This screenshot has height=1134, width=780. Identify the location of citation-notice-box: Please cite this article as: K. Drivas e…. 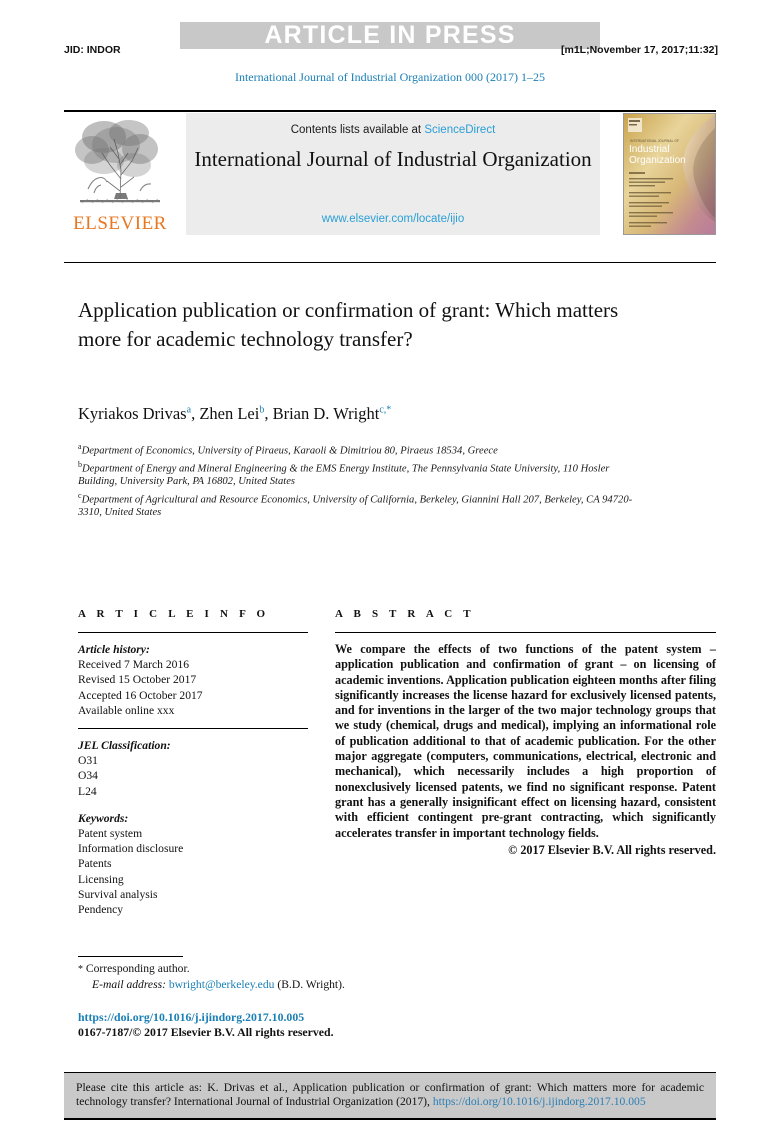
(390, 1096).